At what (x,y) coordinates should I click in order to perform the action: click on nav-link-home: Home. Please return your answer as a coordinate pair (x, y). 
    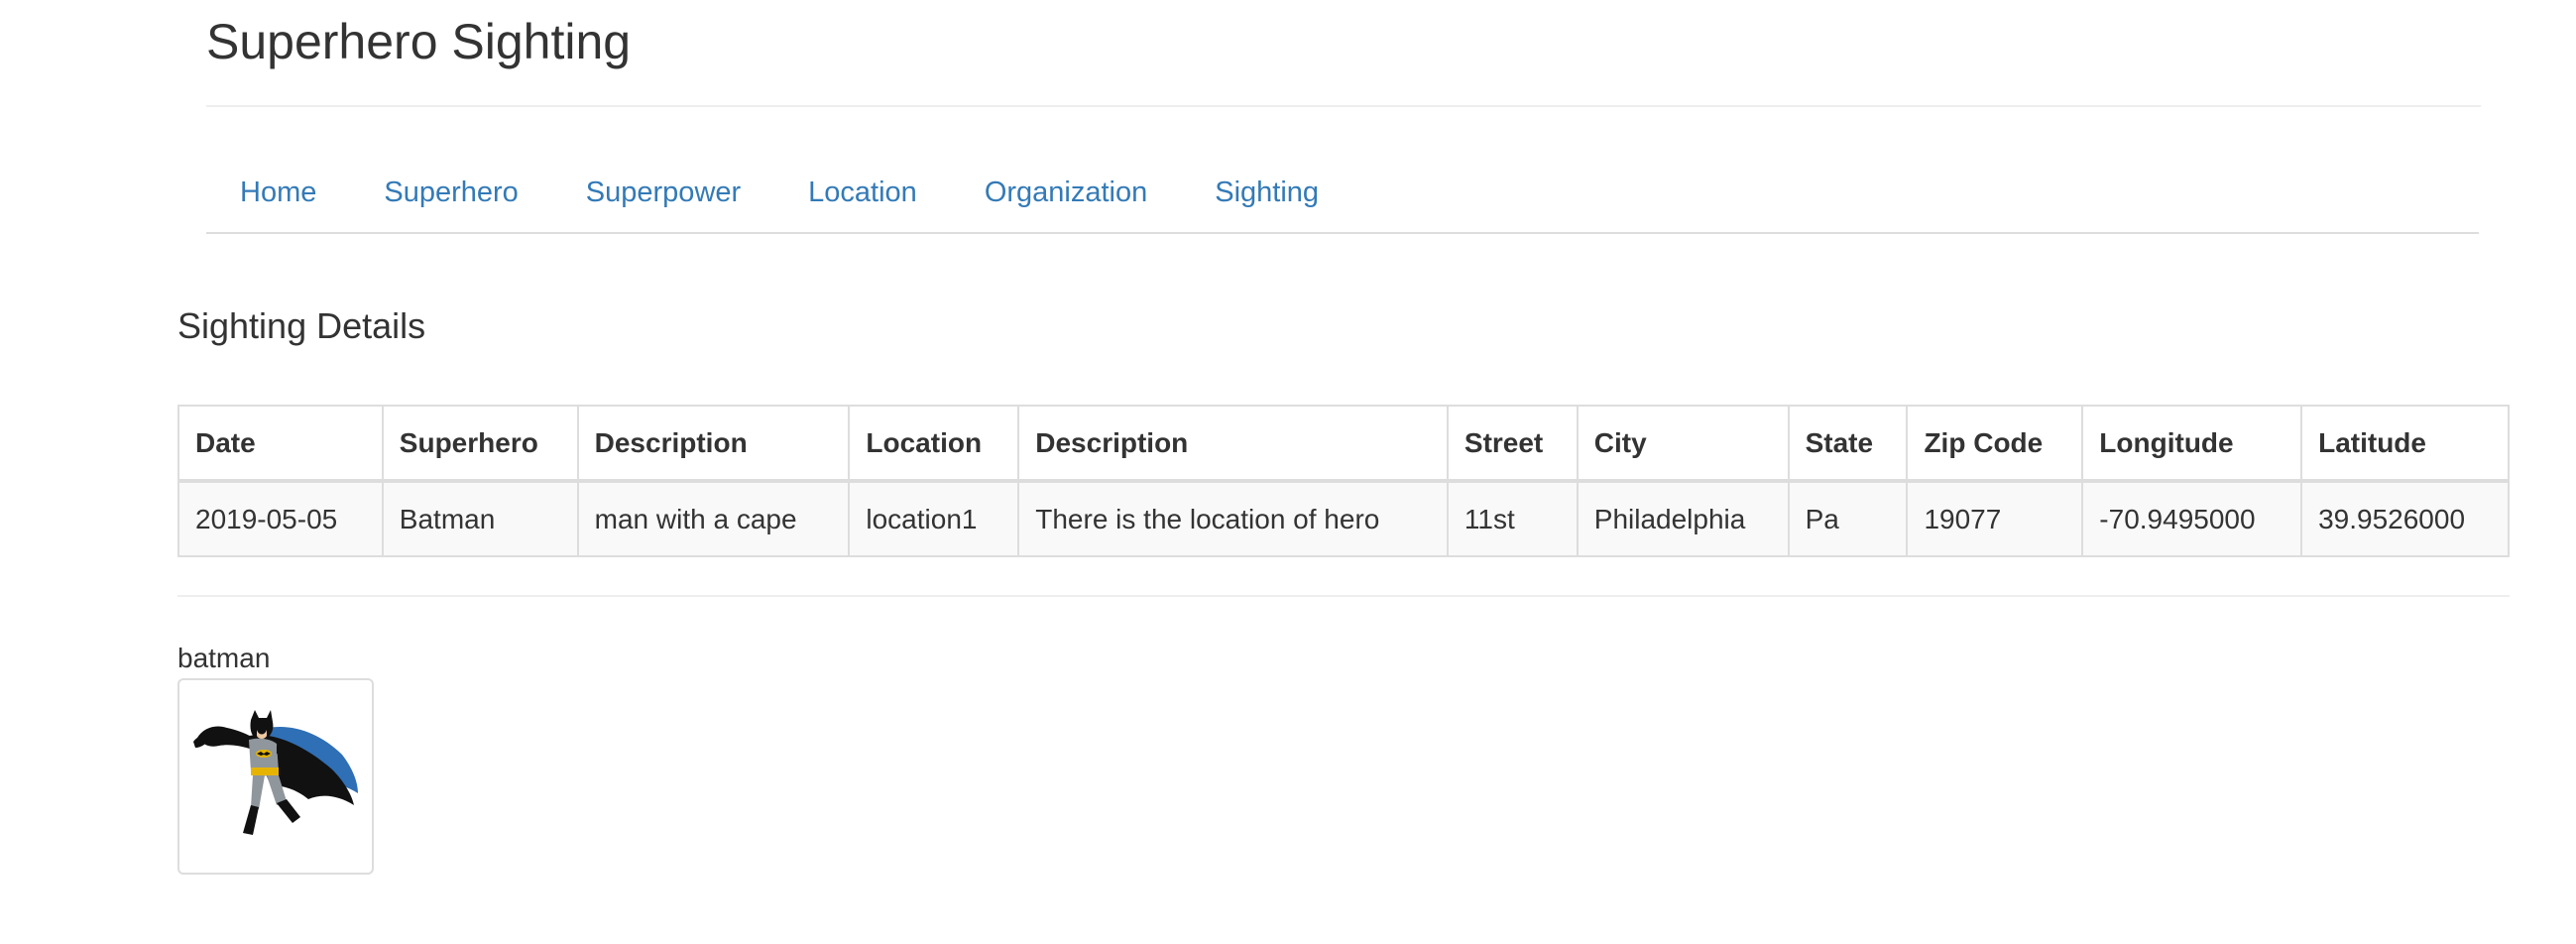
    Looking at the image, I should click on (278, 183).